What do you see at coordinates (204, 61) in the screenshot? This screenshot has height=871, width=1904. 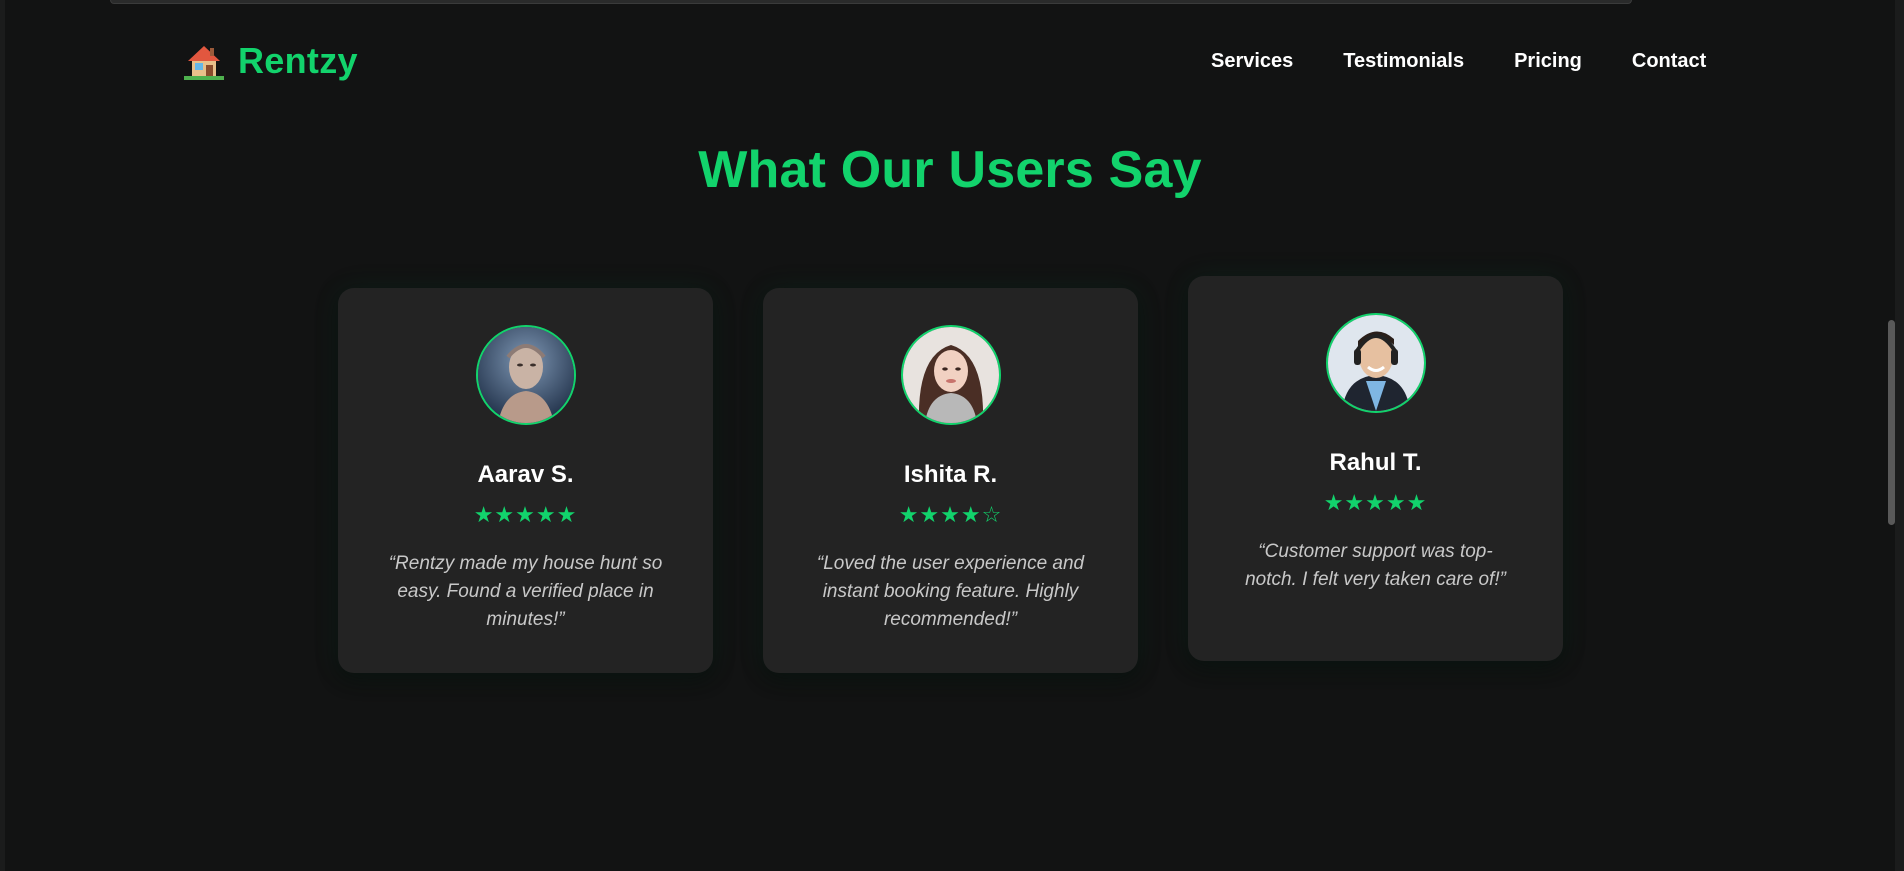 I see `house-icon` at bounding box center [204, 61].